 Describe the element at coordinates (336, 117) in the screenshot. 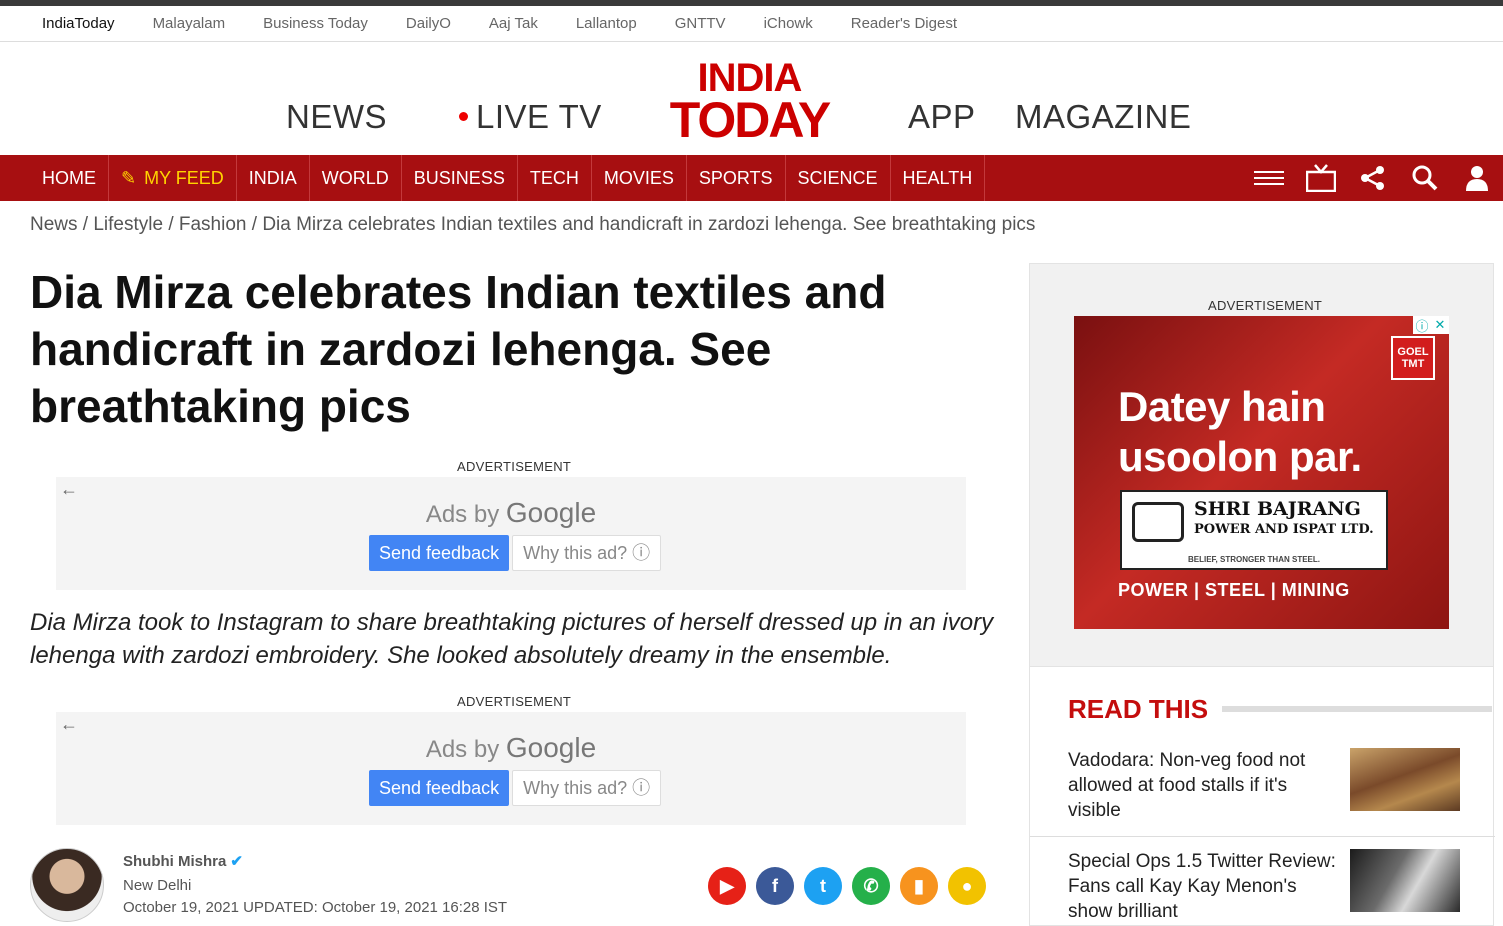

I see `news-link: NEWS` at that location.